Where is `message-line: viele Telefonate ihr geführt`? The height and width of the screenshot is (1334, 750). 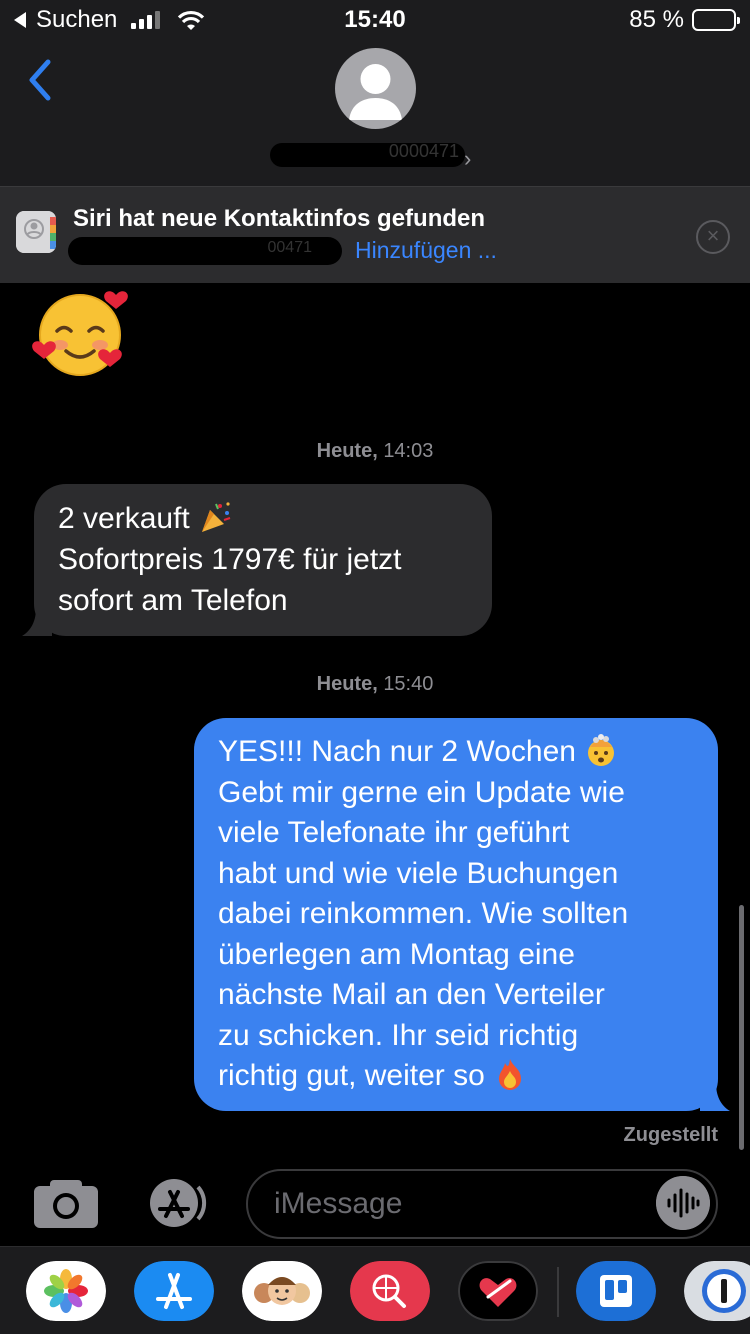 message-line: viele Telefonate ihr geführt is located at coordinates (394, 832).